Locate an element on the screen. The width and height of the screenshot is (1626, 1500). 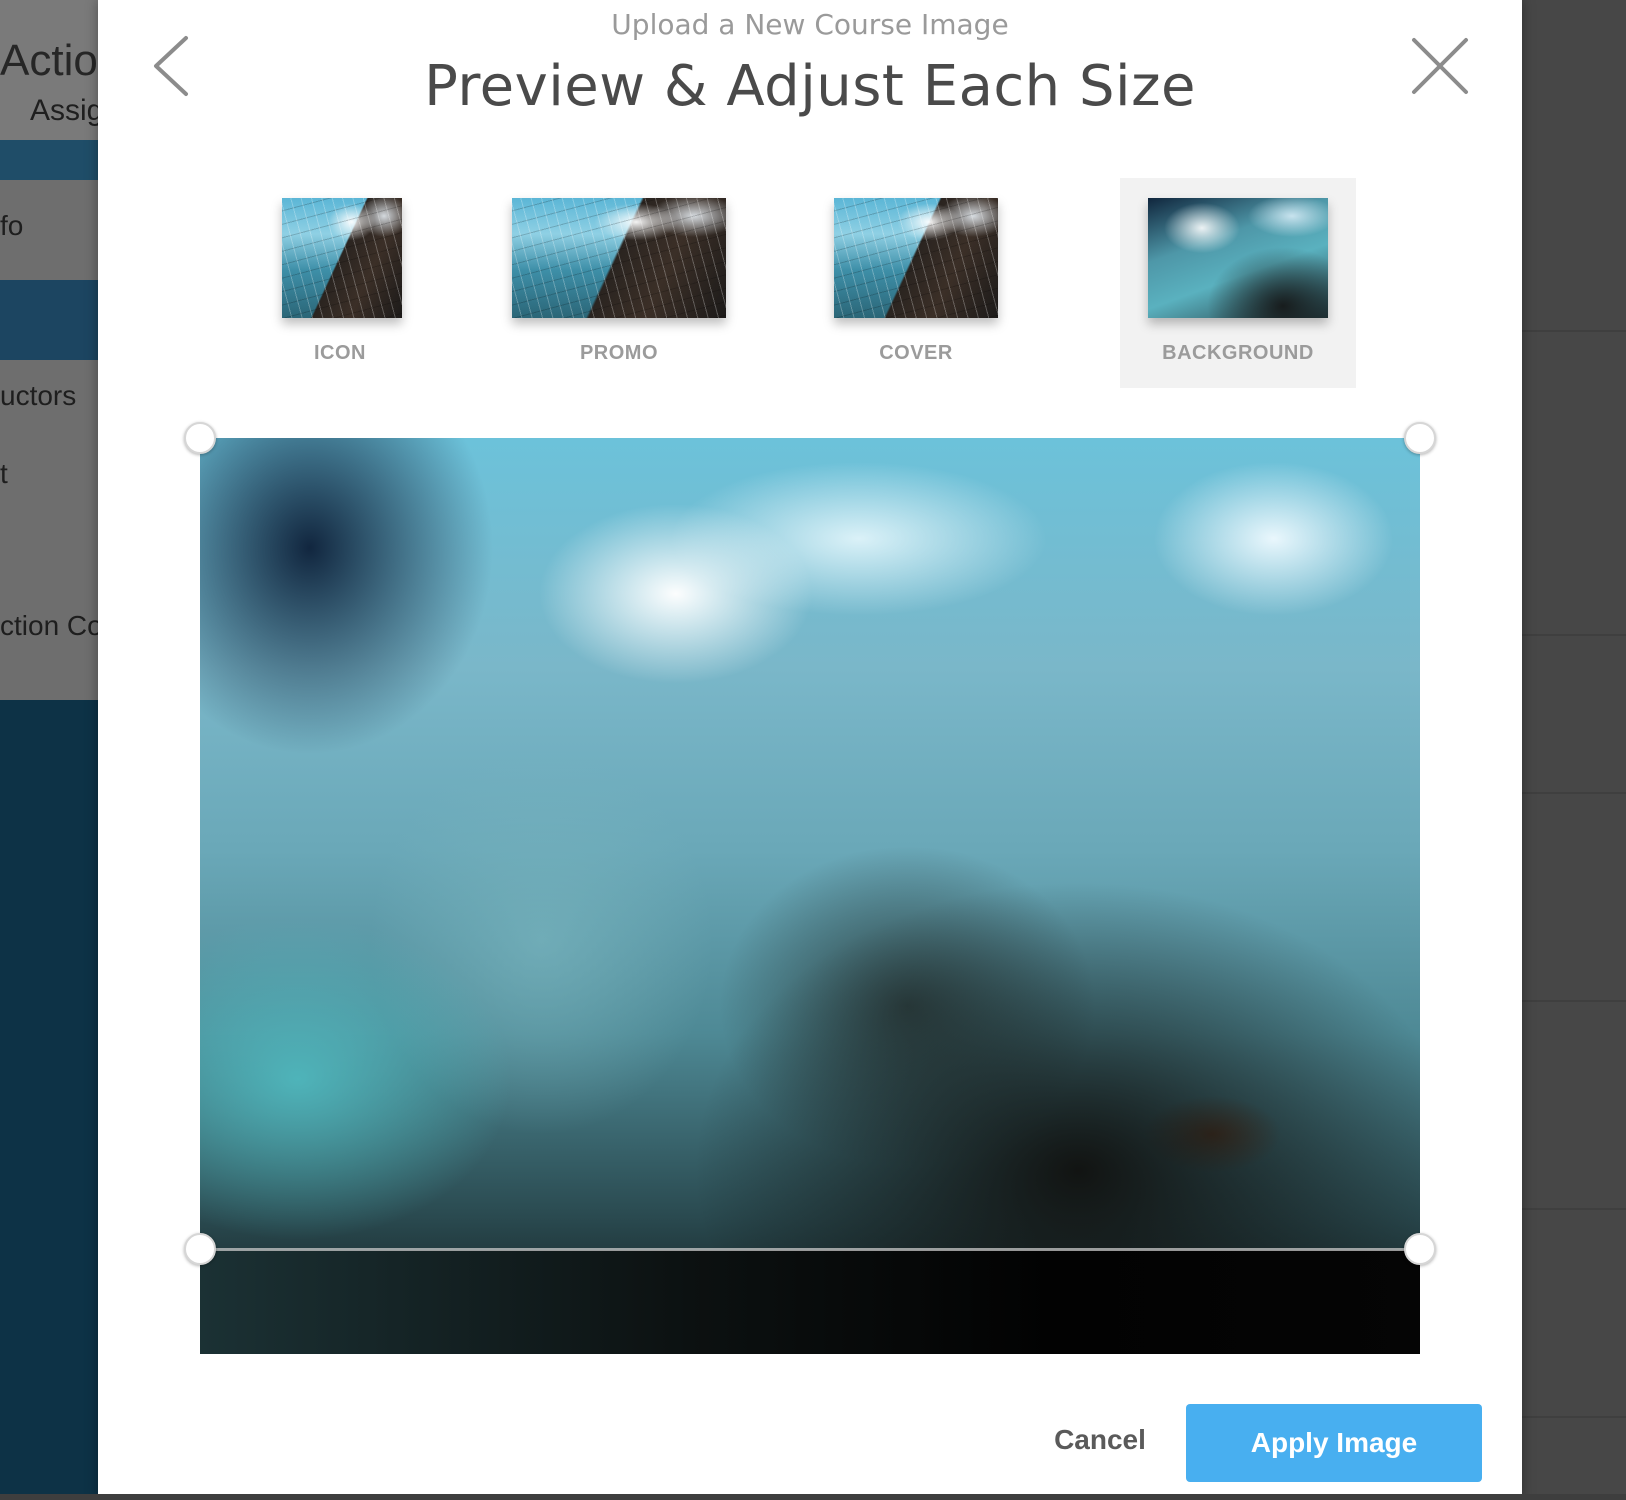
crop-handle-bottom-right is located at coordinates (1420, 1249).